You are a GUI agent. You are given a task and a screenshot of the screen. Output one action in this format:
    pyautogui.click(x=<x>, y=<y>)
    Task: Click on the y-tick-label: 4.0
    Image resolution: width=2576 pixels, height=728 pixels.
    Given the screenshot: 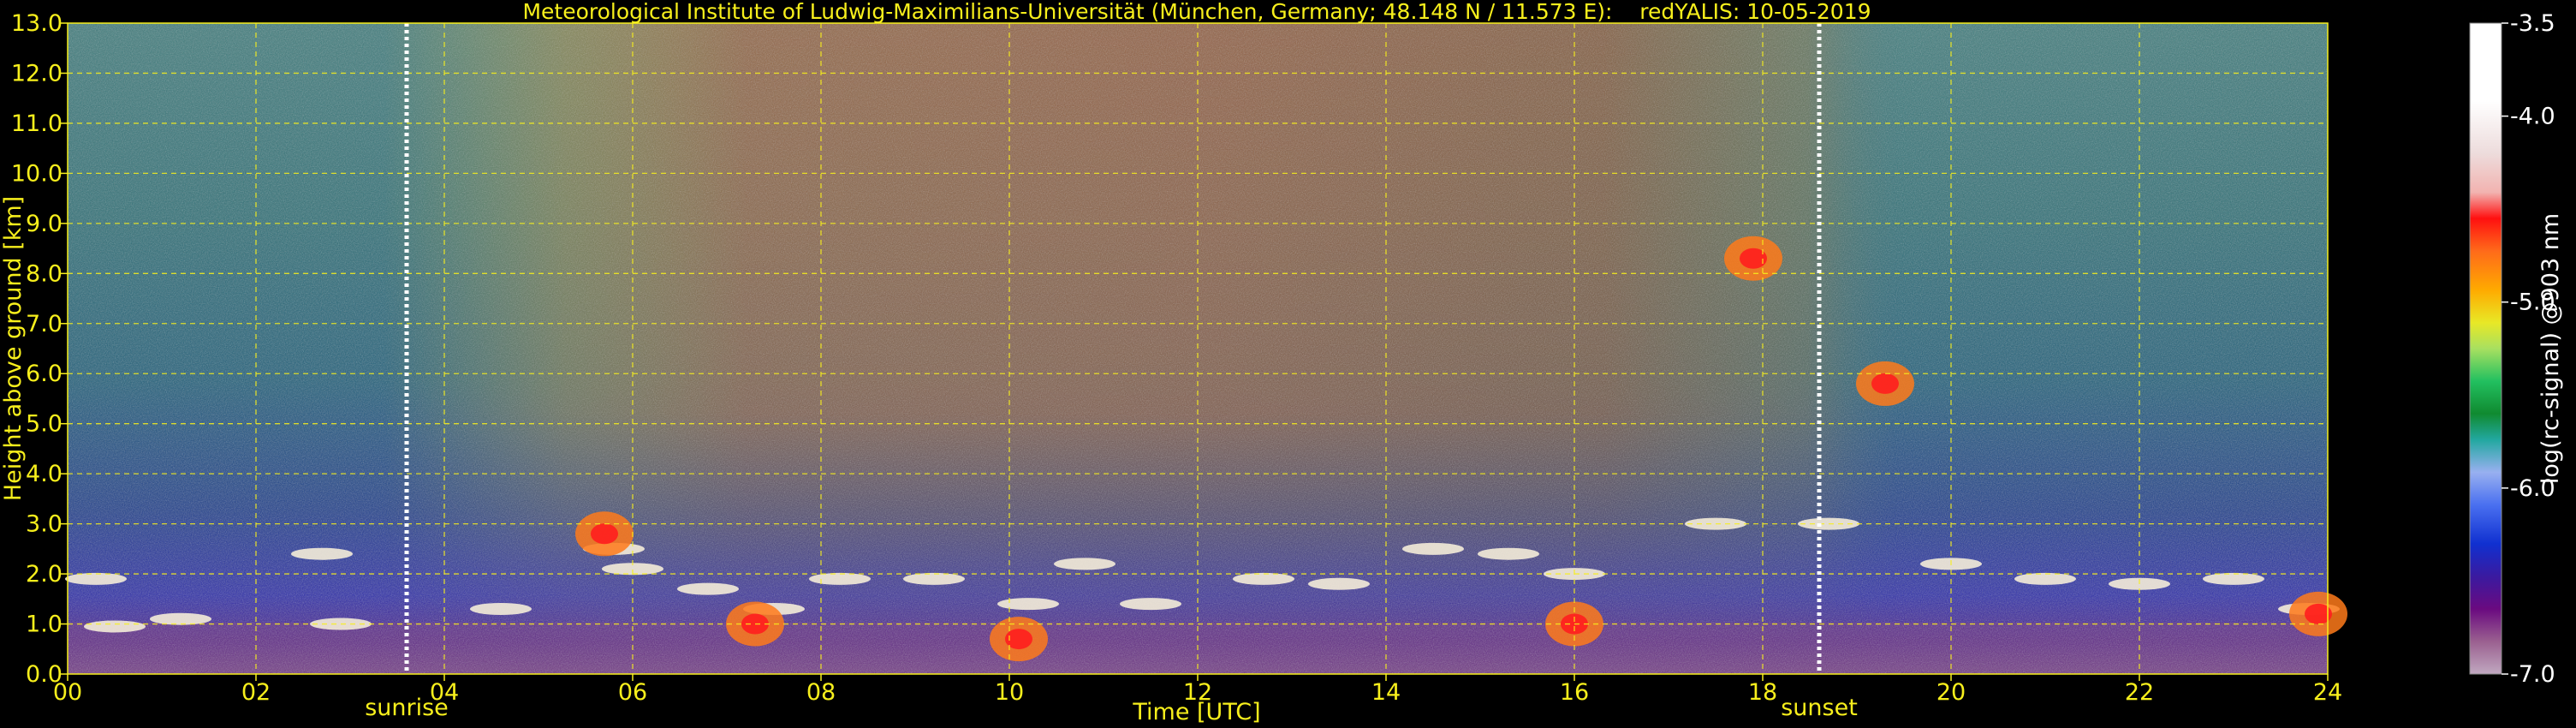 What is the action you would take?
    pyautogui.click(x=44, y=474)
    